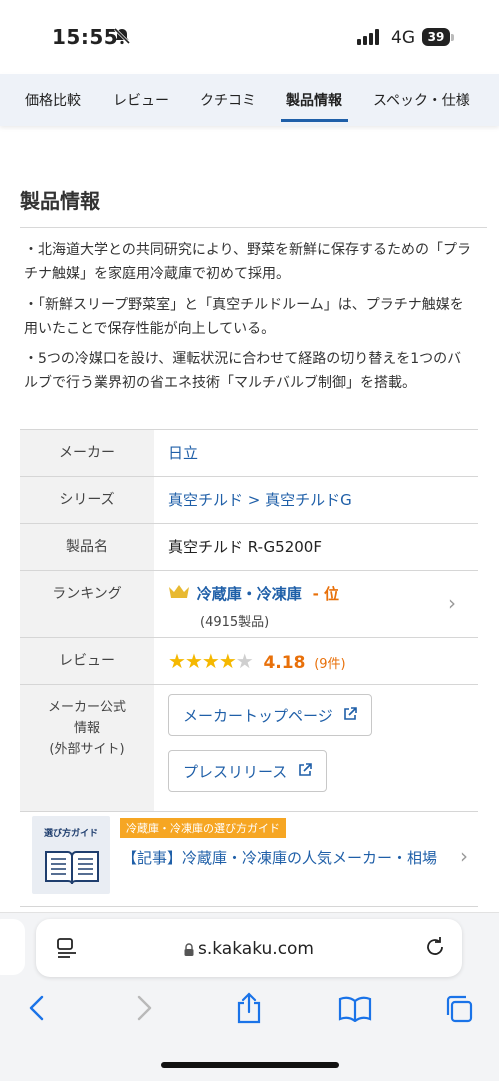 The width and height of the screenshot is (499, 1081). I want to click on reader-format-icon, so click(67, 950).